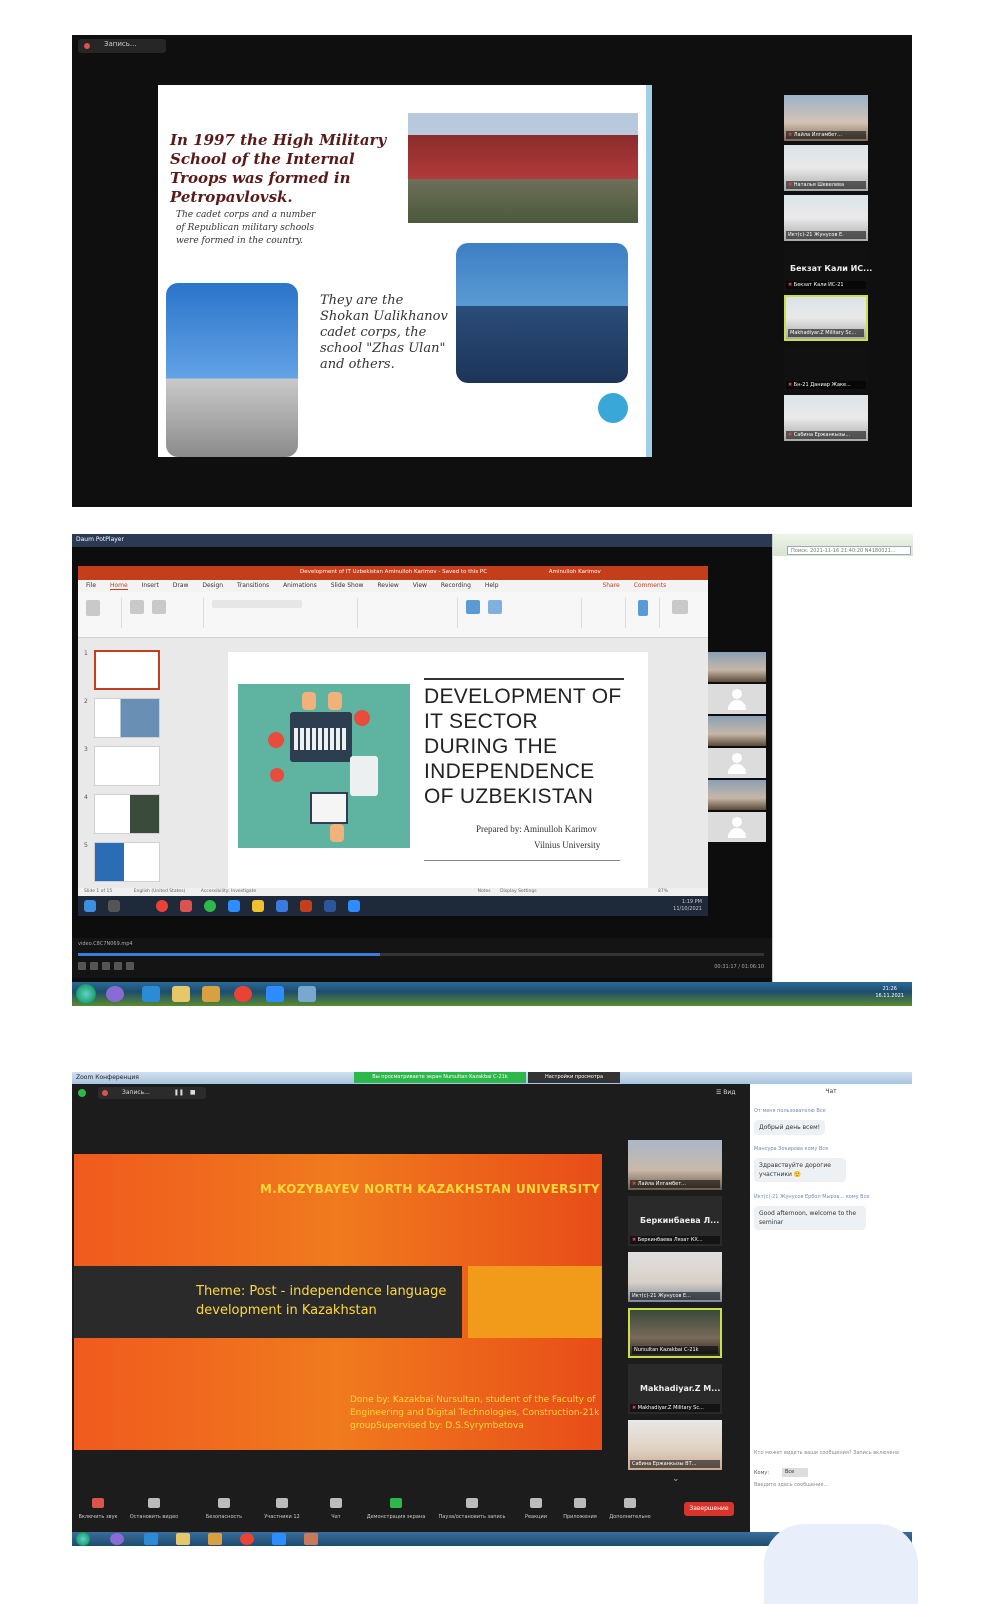 The width and height of the screenshot is (1003, 1604). Describe the element at coordinates (224, 1509) in the screenshot. I see `security-button: Безопасность` at that location.